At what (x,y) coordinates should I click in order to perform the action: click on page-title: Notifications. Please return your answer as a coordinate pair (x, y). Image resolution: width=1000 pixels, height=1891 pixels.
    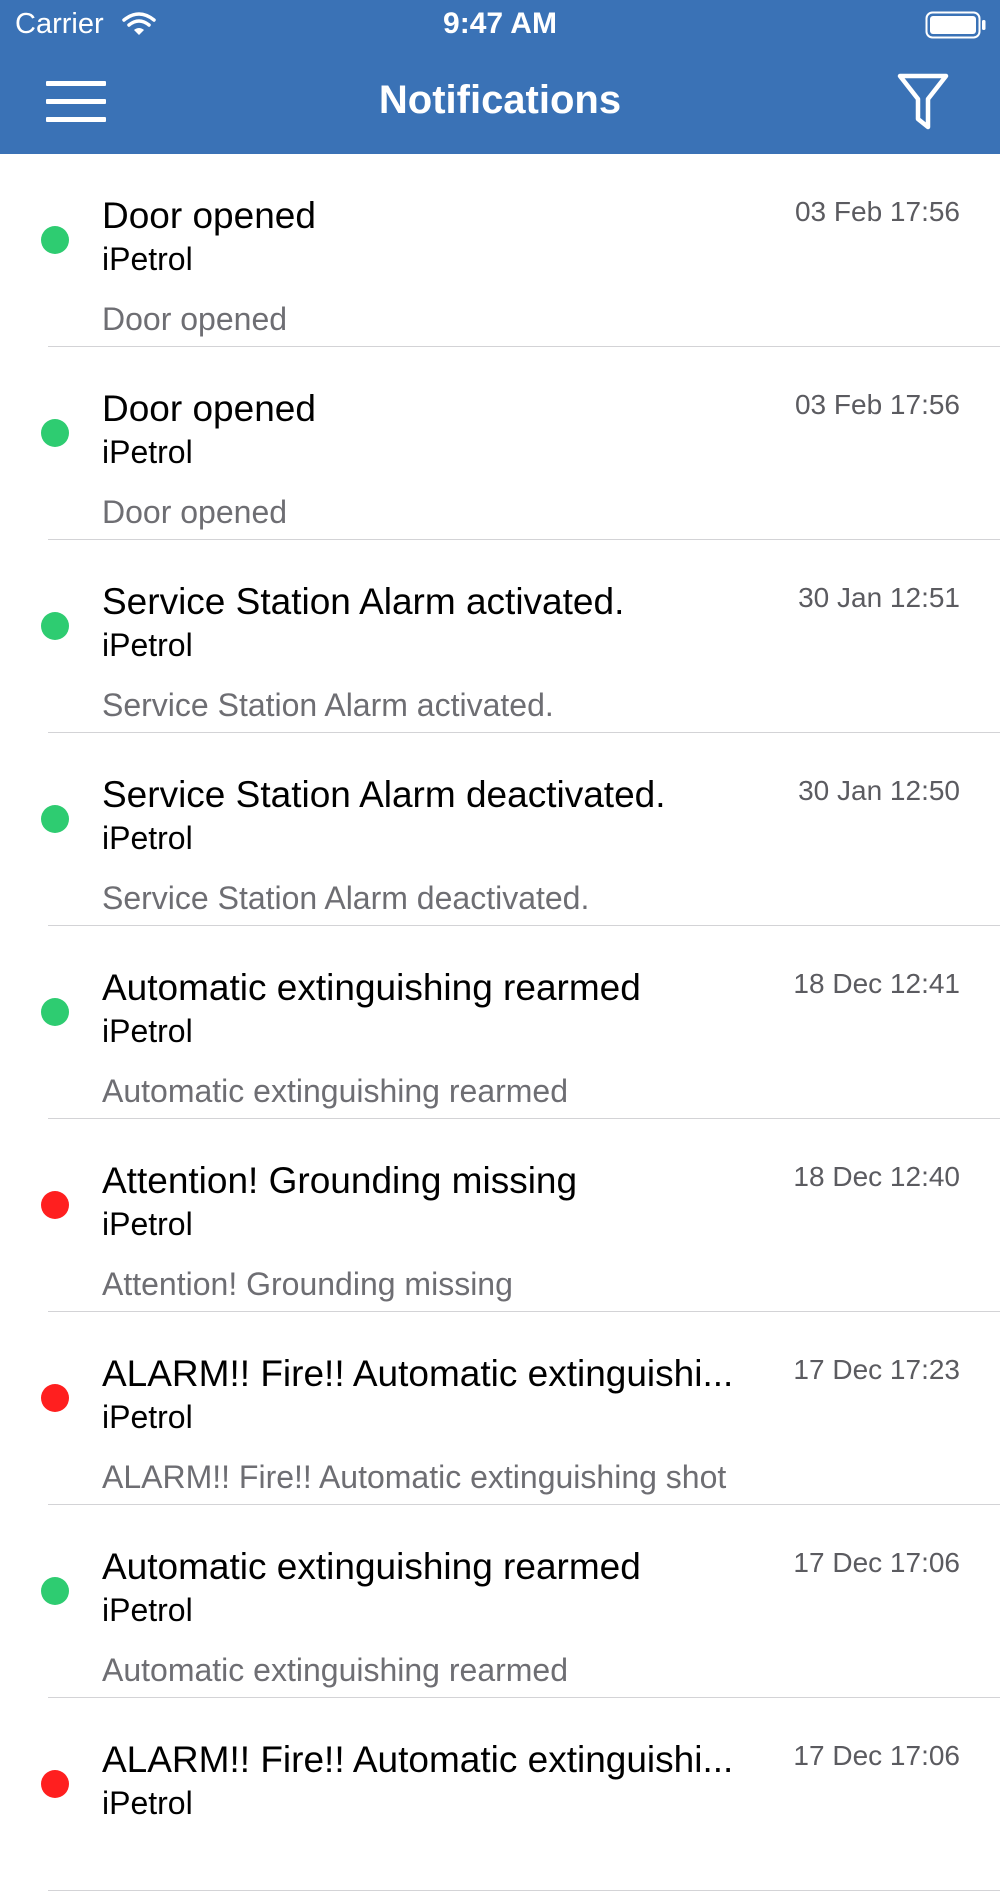
    Looking at the image, I should click on (500, 100).